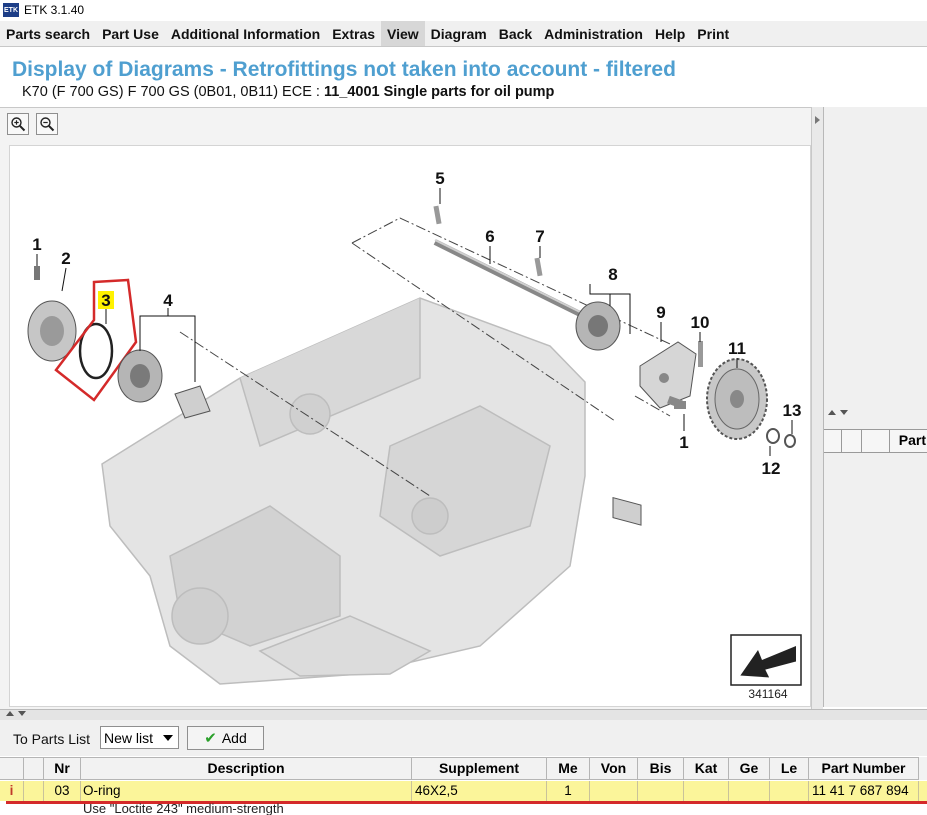 Image resolution: width=927 pixels, height=815 pixels. Describe the element at coordinates (660, 312) in the screenshot. I see `callout-9: 9` at that location.